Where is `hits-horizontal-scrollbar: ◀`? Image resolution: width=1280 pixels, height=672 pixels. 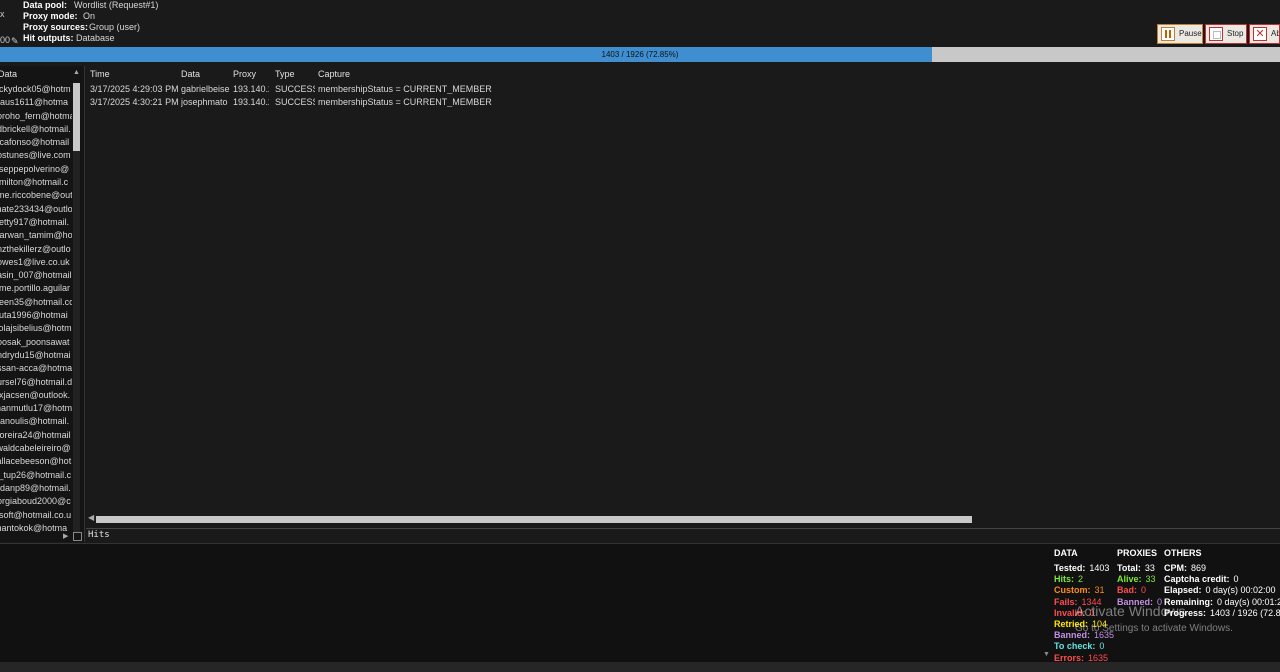 hits-horizontal-scrollbar: ◀ is located at coordinates (683, 518).